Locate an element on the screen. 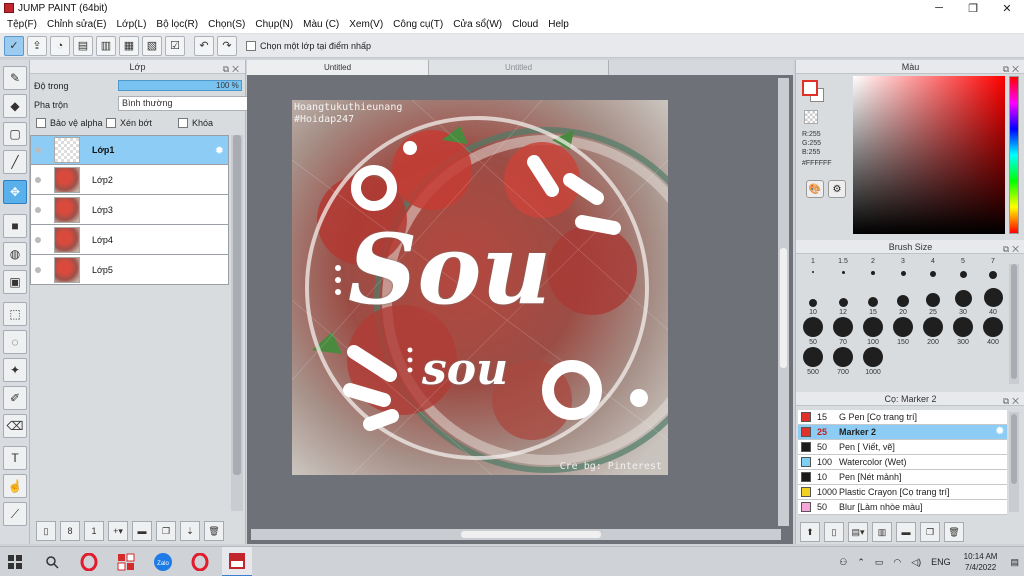  brush-size-option: 1.5 is located at coordinates (843, 271).